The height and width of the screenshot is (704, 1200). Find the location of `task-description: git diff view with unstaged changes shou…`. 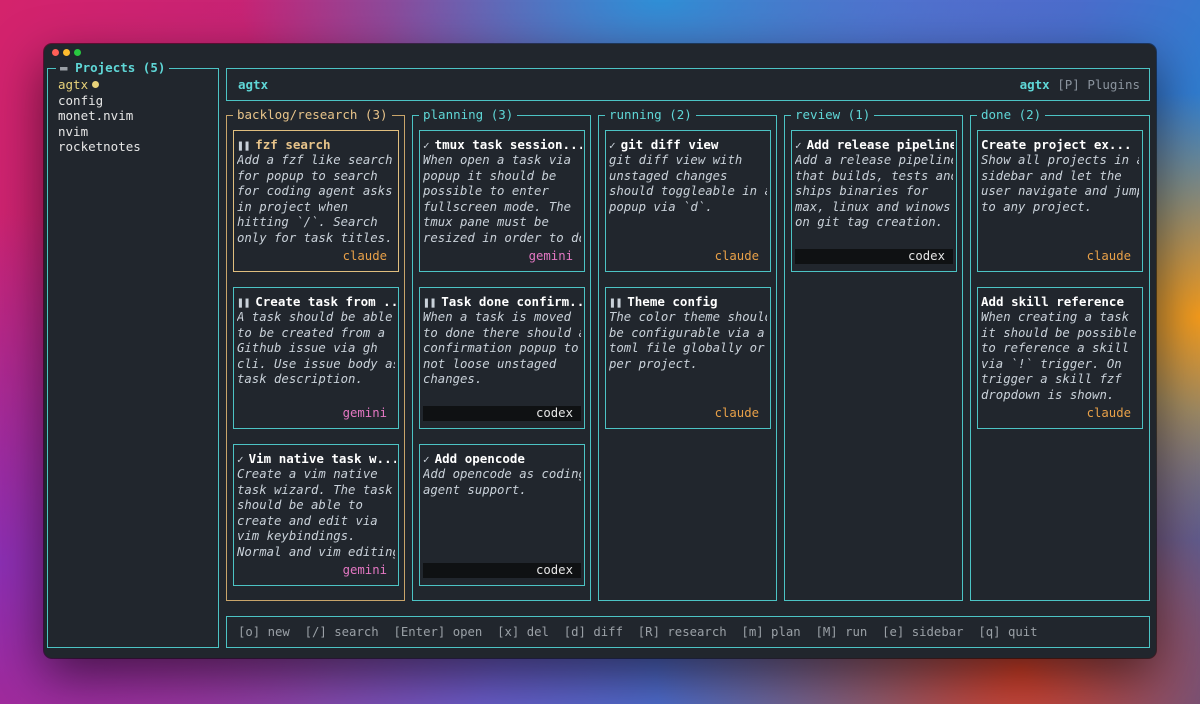

task-description: git diff view with unstaged changes shou… is located at coordinates (688, 183).